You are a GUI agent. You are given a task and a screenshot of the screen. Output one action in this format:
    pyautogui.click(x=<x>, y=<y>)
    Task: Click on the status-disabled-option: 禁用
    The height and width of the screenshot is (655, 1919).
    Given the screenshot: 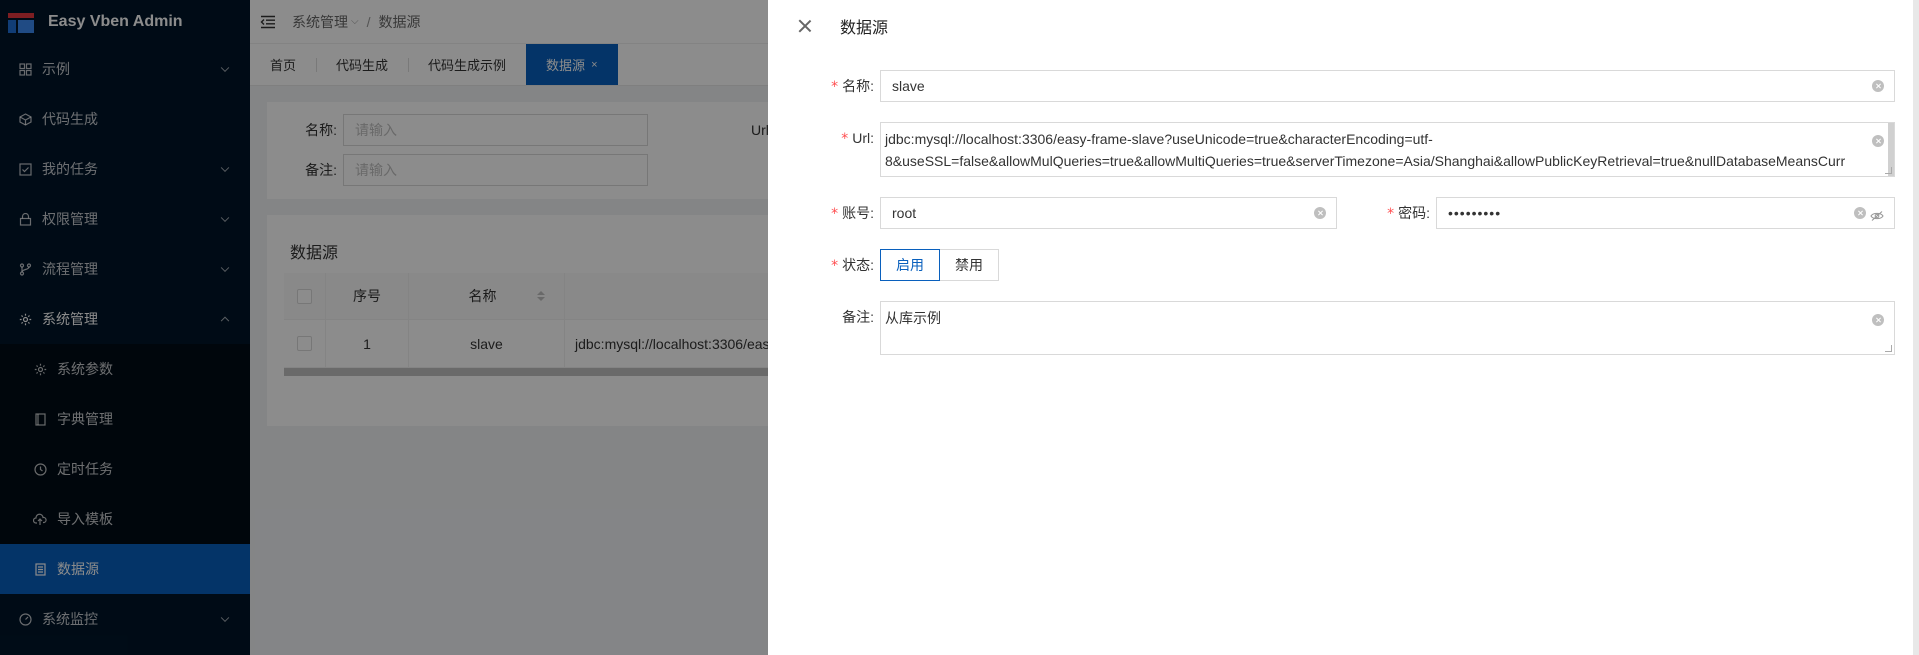 What is the action you would take?
    pyautogui.click(x=969, y=265)
    